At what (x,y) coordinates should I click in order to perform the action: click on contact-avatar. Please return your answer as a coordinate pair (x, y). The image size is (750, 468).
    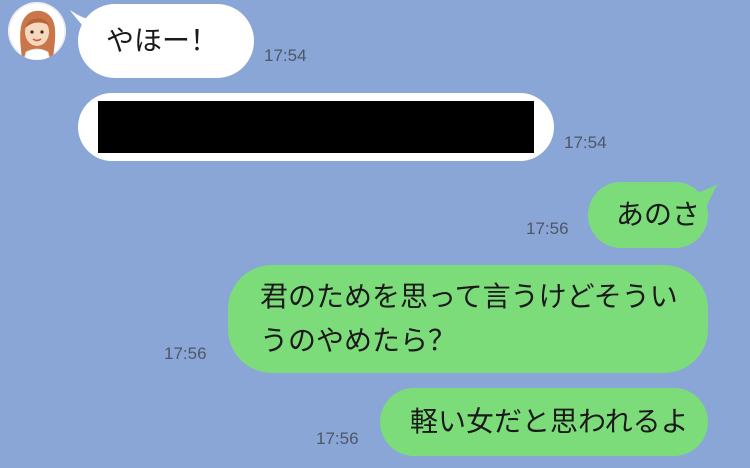
    Looking at the image, I should click on (37, 31).